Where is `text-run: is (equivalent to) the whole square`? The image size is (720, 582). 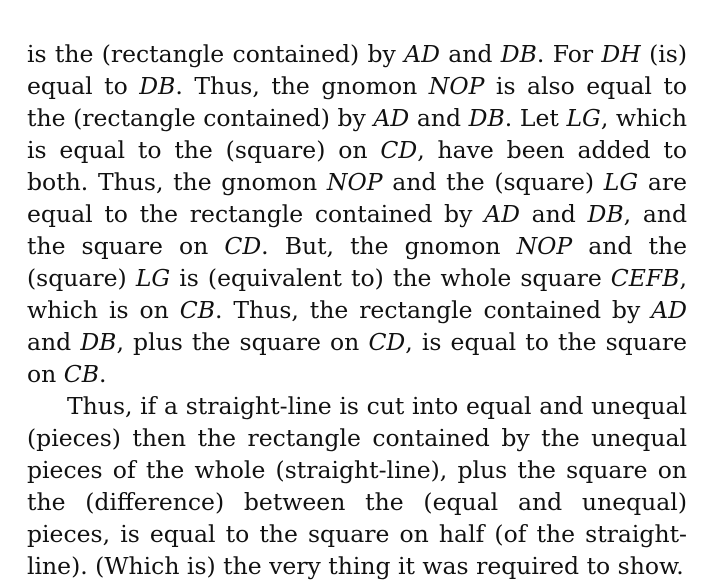
text-run: is (equivalent to) the whole square is located at coordinates (390, 278).